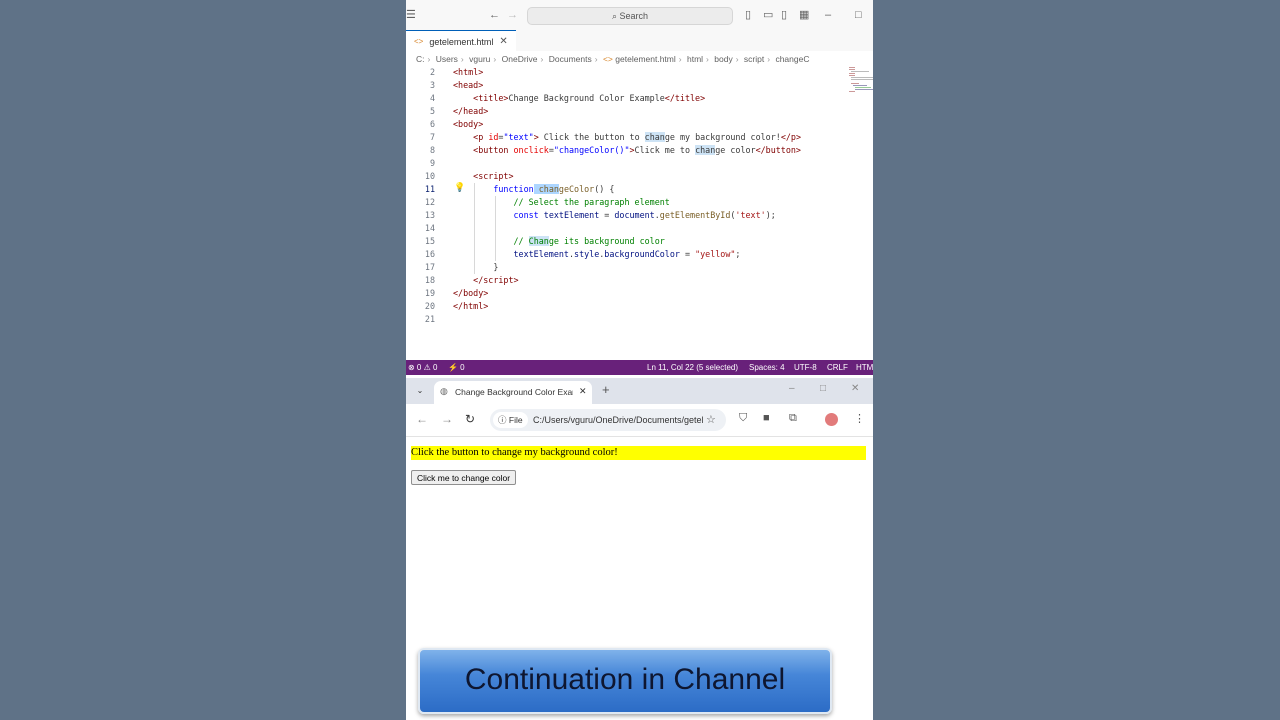 Image resolution: width=1280 pixels, height=720 pixels. What do you see at coordinates (626, 72) in the screenshot?
I see `code-line: 2 <html>` at bounding box center [626, 72].